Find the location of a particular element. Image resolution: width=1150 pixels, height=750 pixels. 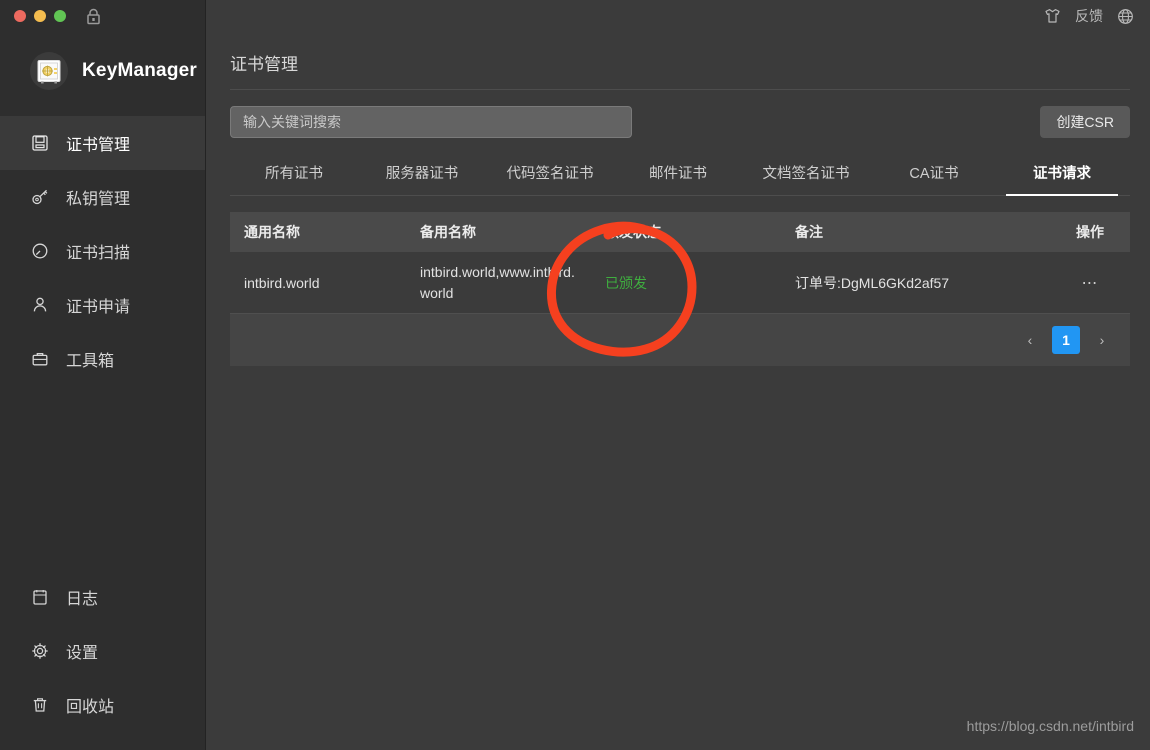

sidebar-item-certificate-scan: 证书扫描 is located at coordinates (102, 251).